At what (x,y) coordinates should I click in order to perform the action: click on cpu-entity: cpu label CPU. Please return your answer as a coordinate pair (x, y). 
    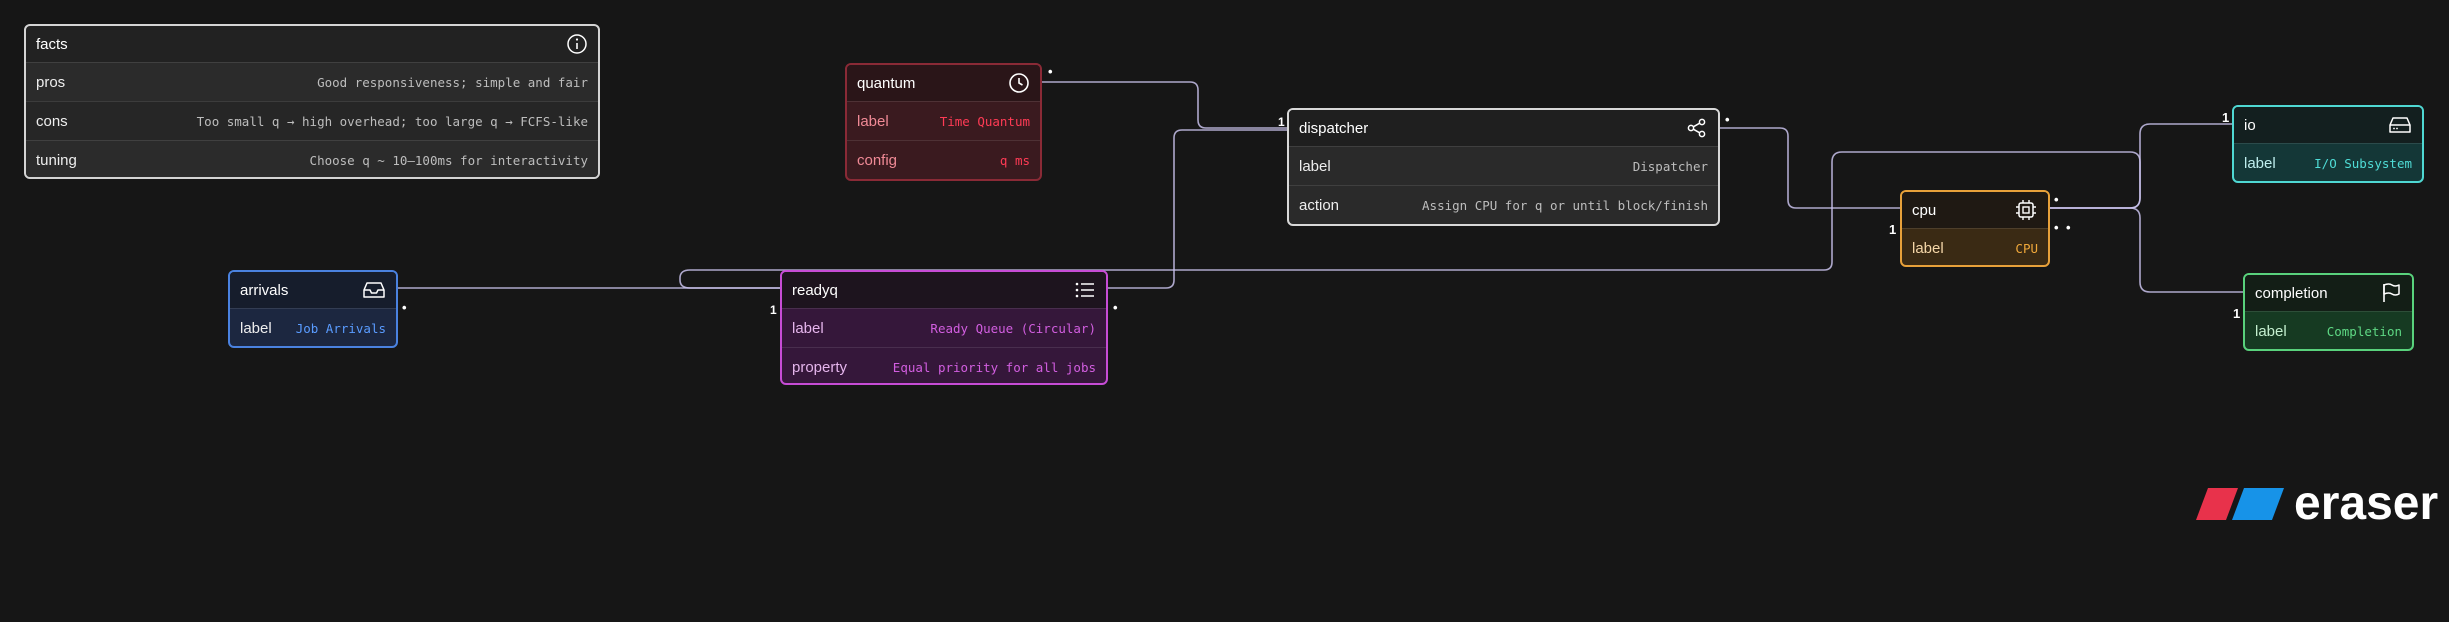
    Looking at the image, I should click on (1975, 228).